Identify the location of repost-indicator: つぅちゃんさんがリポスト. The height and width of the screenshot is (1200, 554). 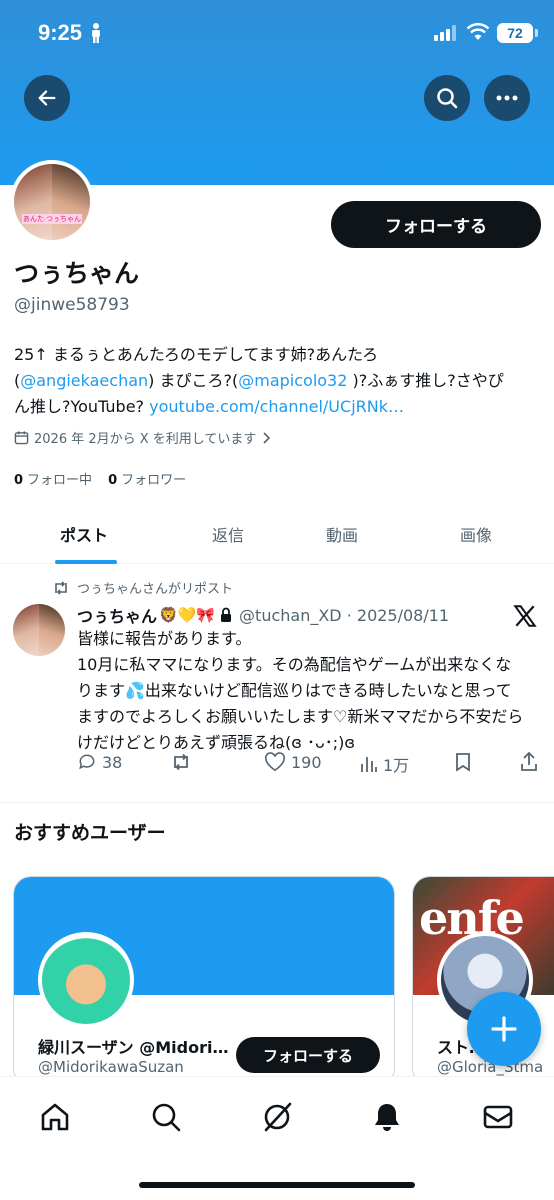
(142, 587).